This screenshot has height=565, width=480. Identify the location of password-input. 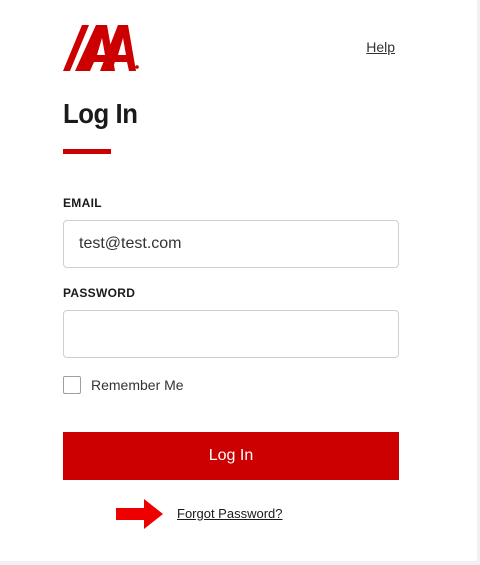
(231, 334).